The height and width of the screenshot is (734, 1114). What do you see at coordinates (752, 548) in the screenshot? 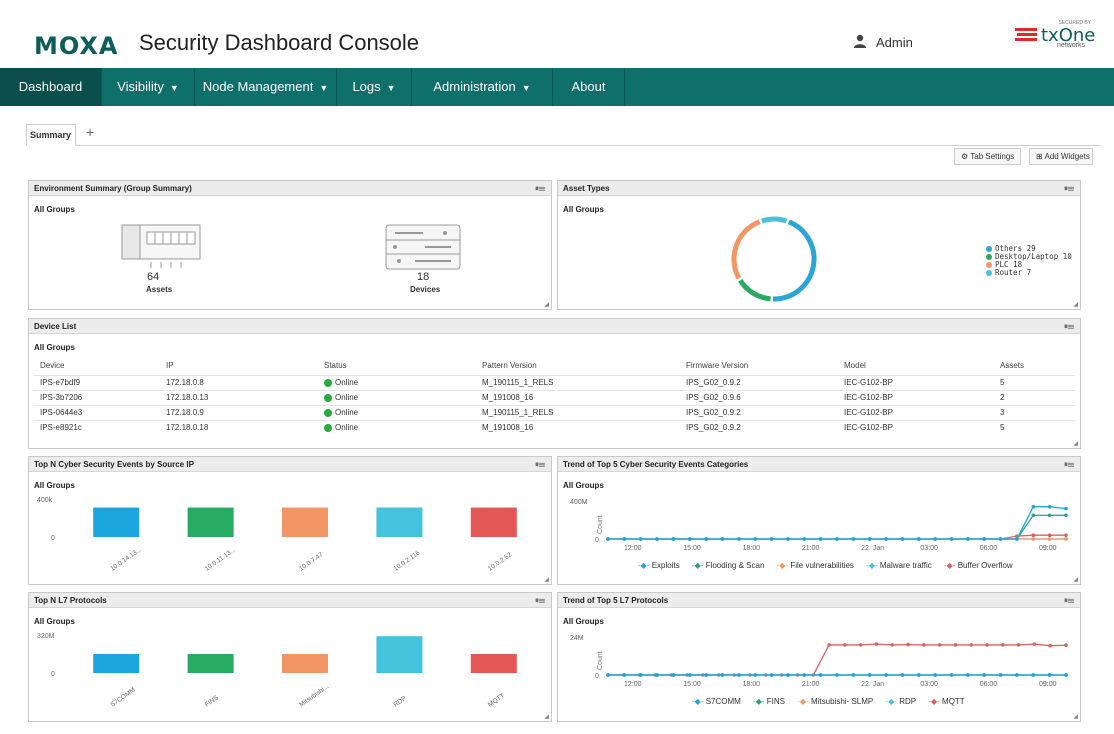
I see `x-tick-label: 18:00` at bounding box center [752, 548].